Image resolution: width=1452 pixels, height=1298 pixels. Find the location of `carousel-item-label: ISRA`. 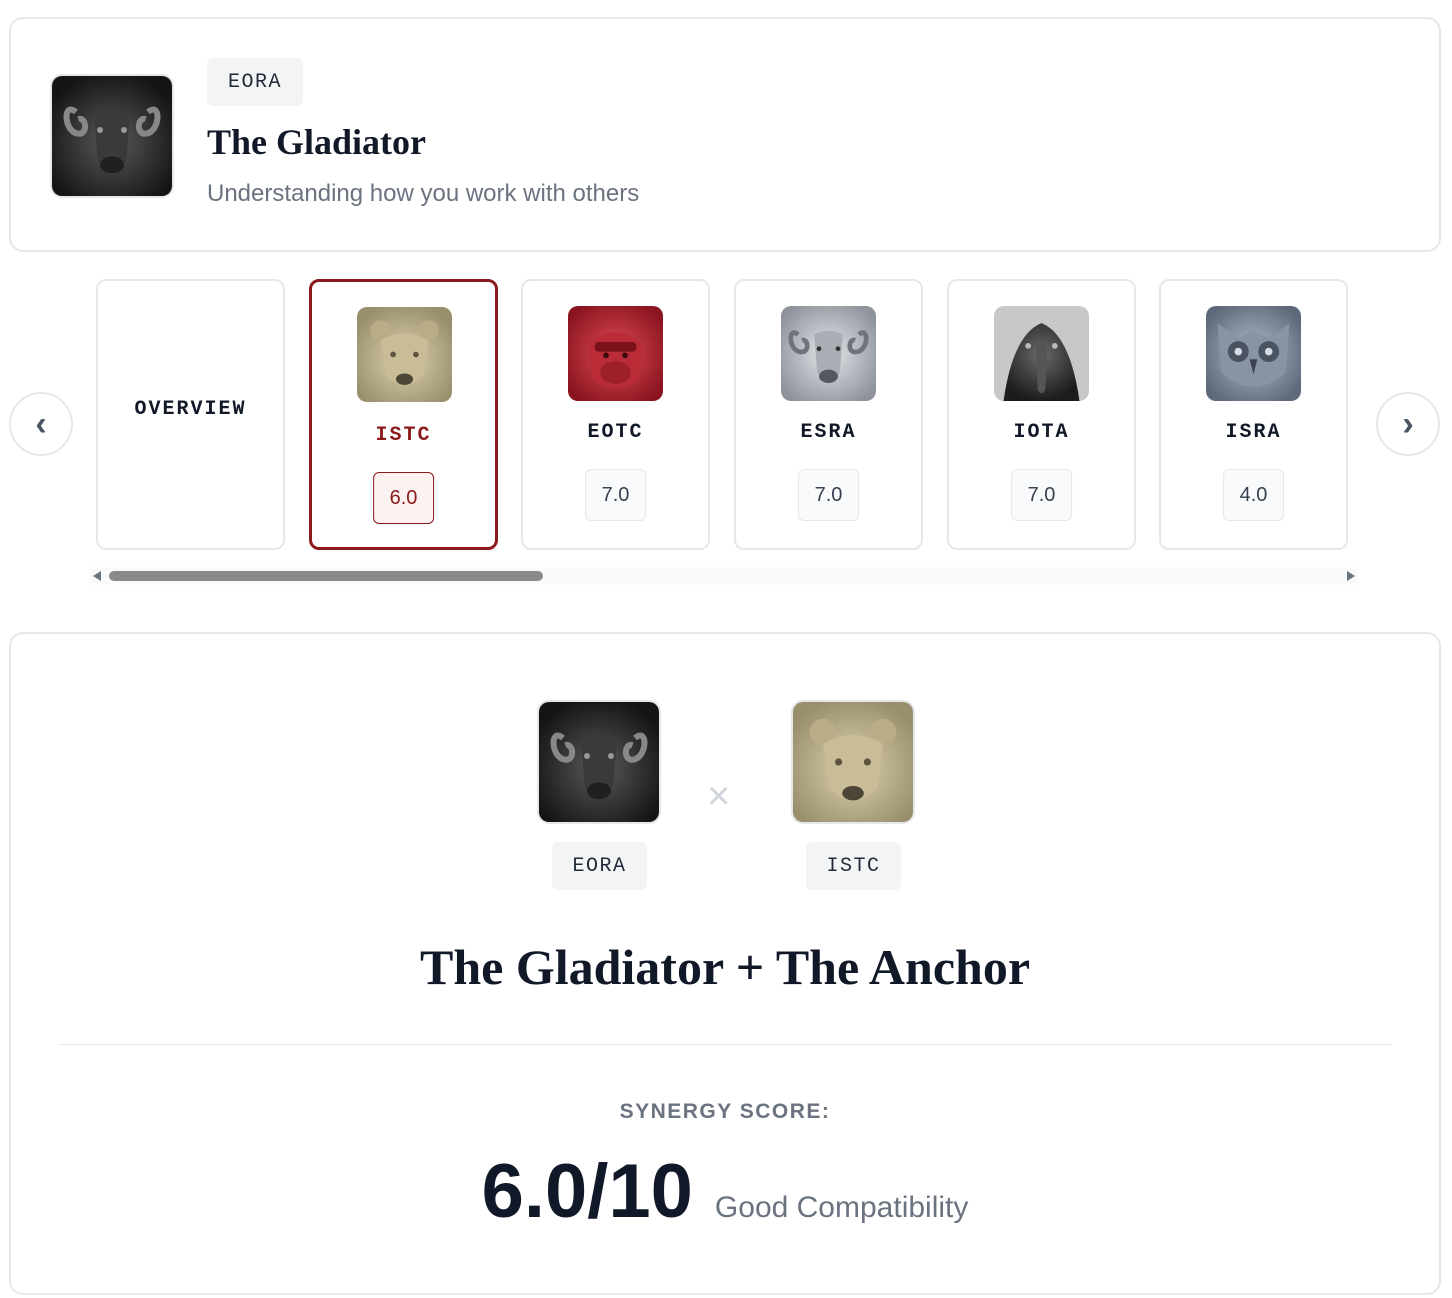

carousel-item-label: ISRA is located at coordinates (1253, 432).